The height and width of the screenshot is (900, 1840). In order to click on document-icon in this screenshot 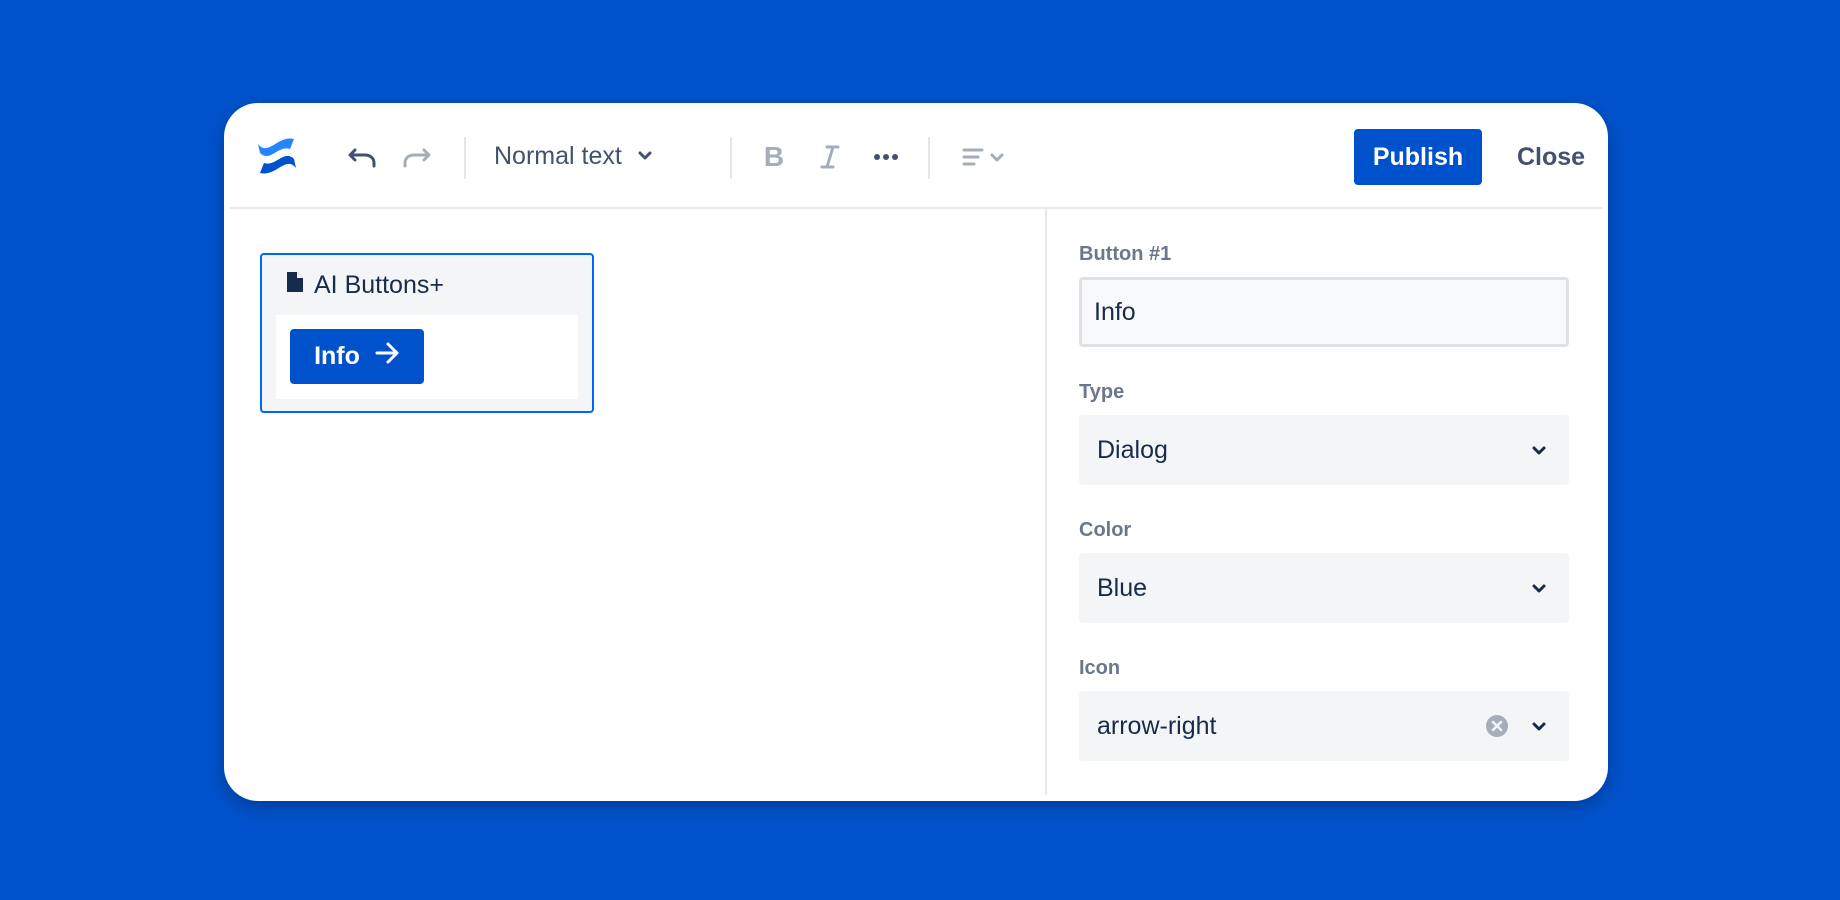, I will do `click(295, 285)`.